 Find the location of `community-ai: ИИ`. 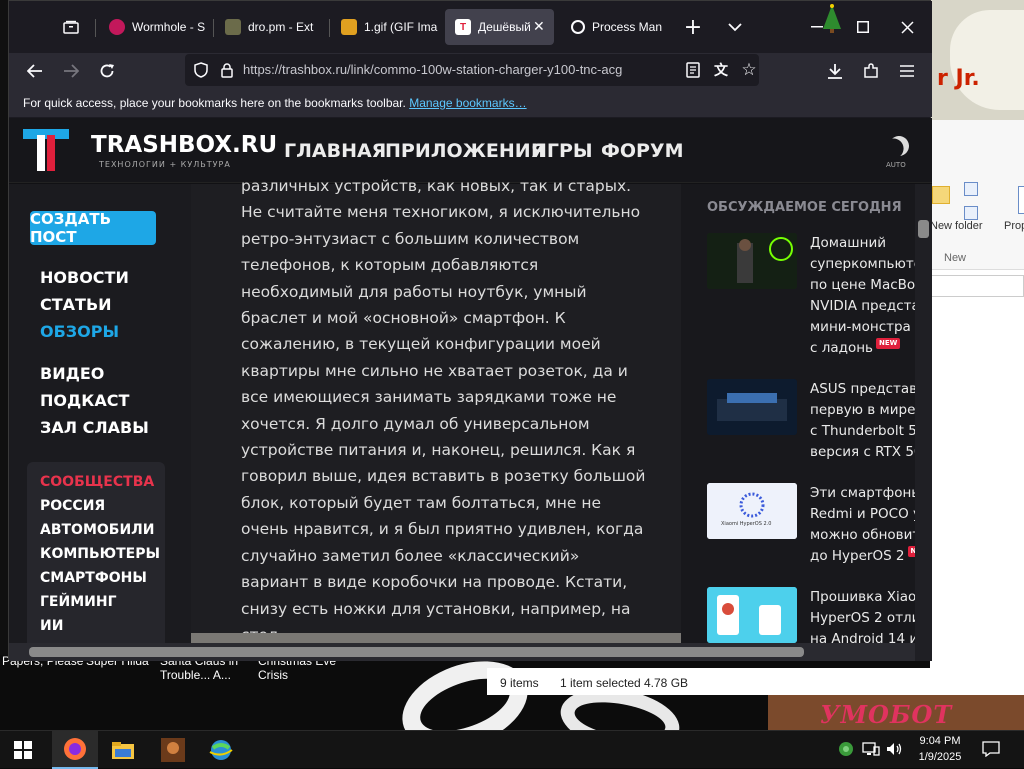

community-ai: ИИ is located at coordinates (51, 626).